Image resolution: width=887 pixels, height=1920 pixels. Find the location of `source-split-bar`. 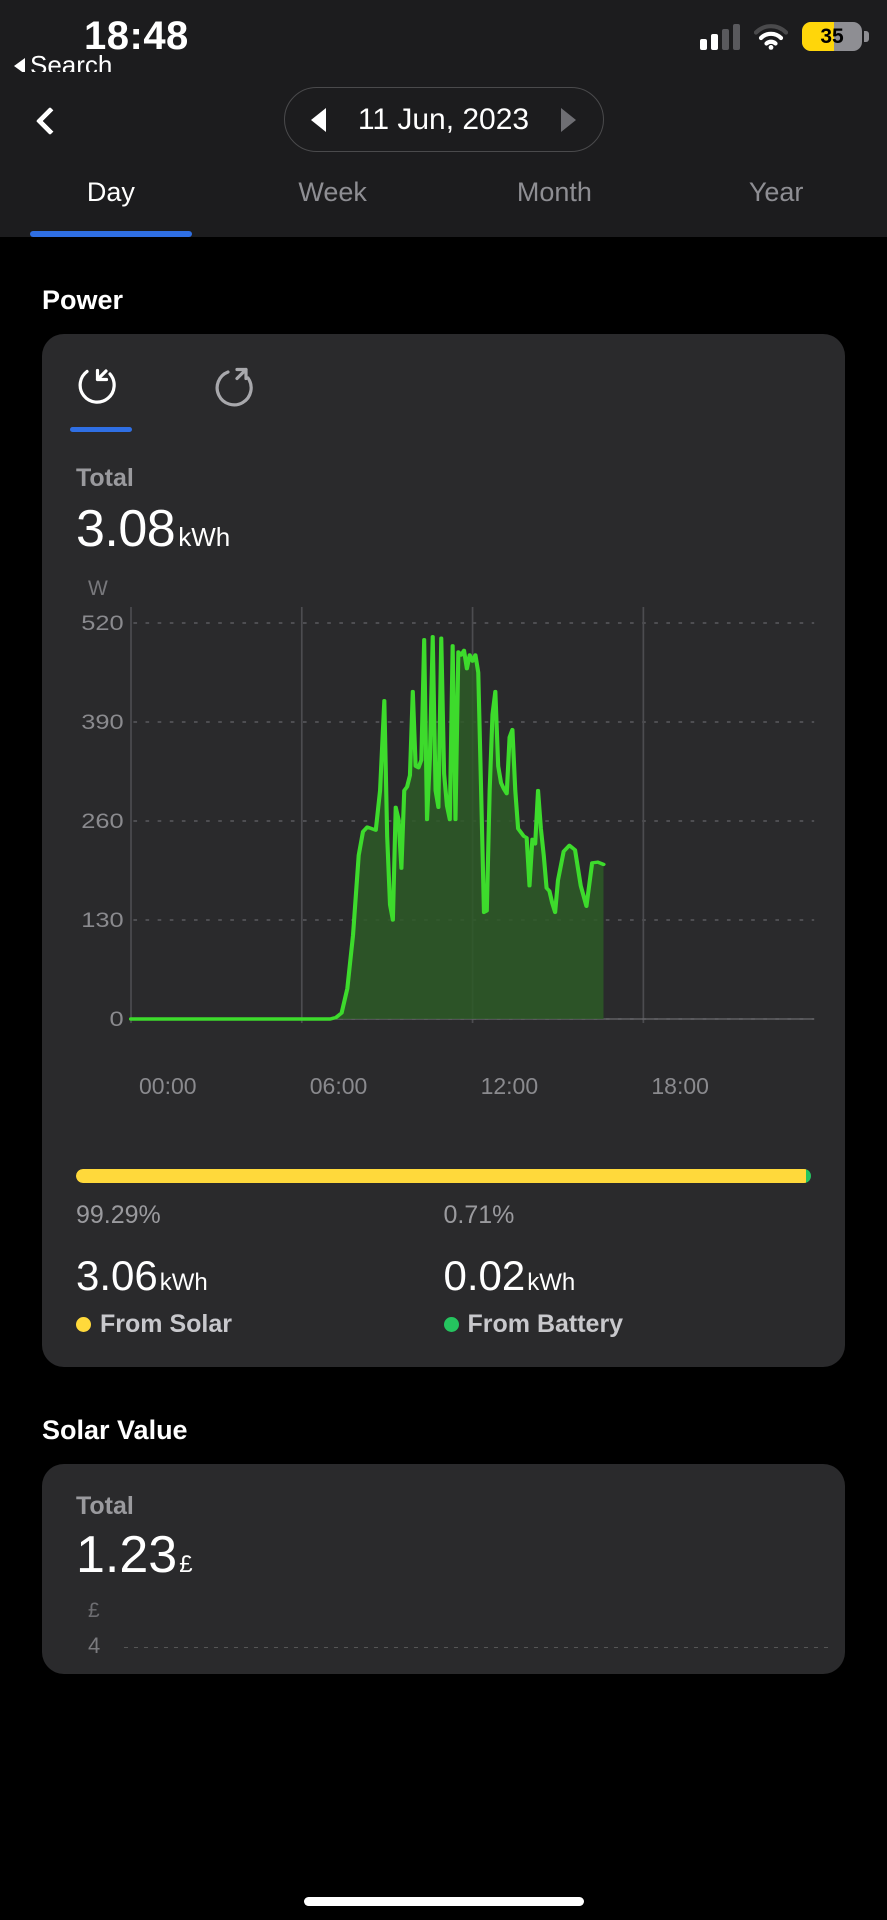

source-split-bar is located at coordinates (443, 1176).